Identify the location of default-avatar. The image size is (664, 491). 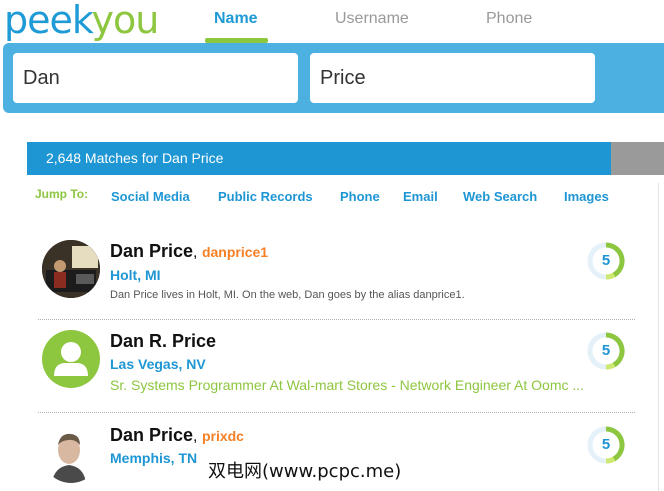
(71, 359).